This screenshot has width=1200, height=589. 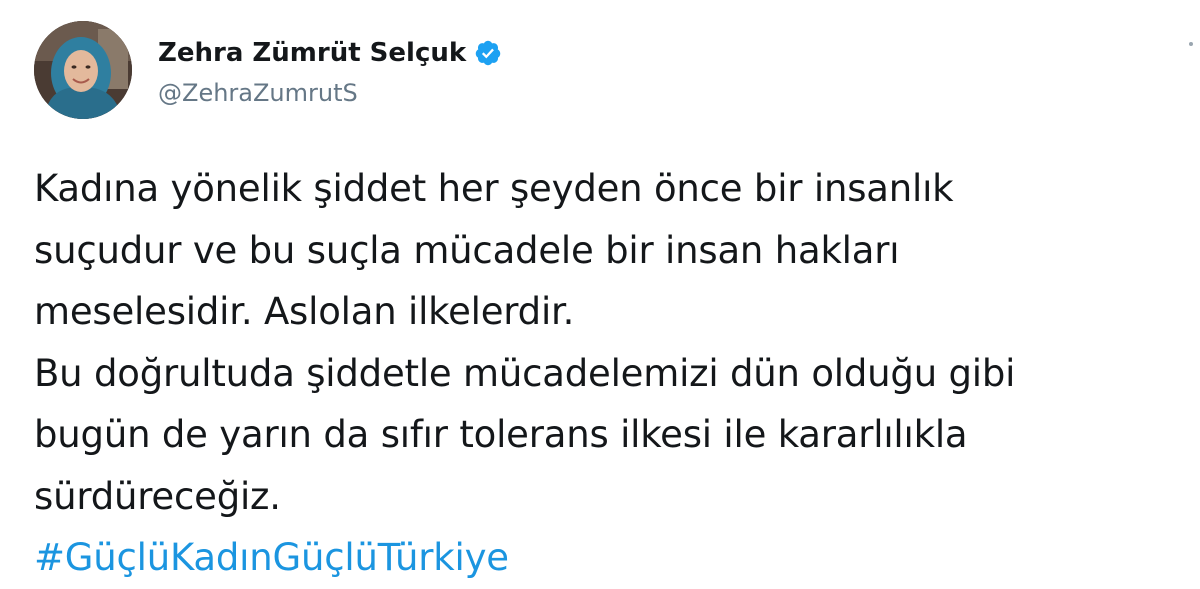 What do you see at coordinates (304, 311) in the screenshot?
I see `tweet-text-line: meselesidir. Aslolan ilkelerdir.` at bounding box center [304, 311].